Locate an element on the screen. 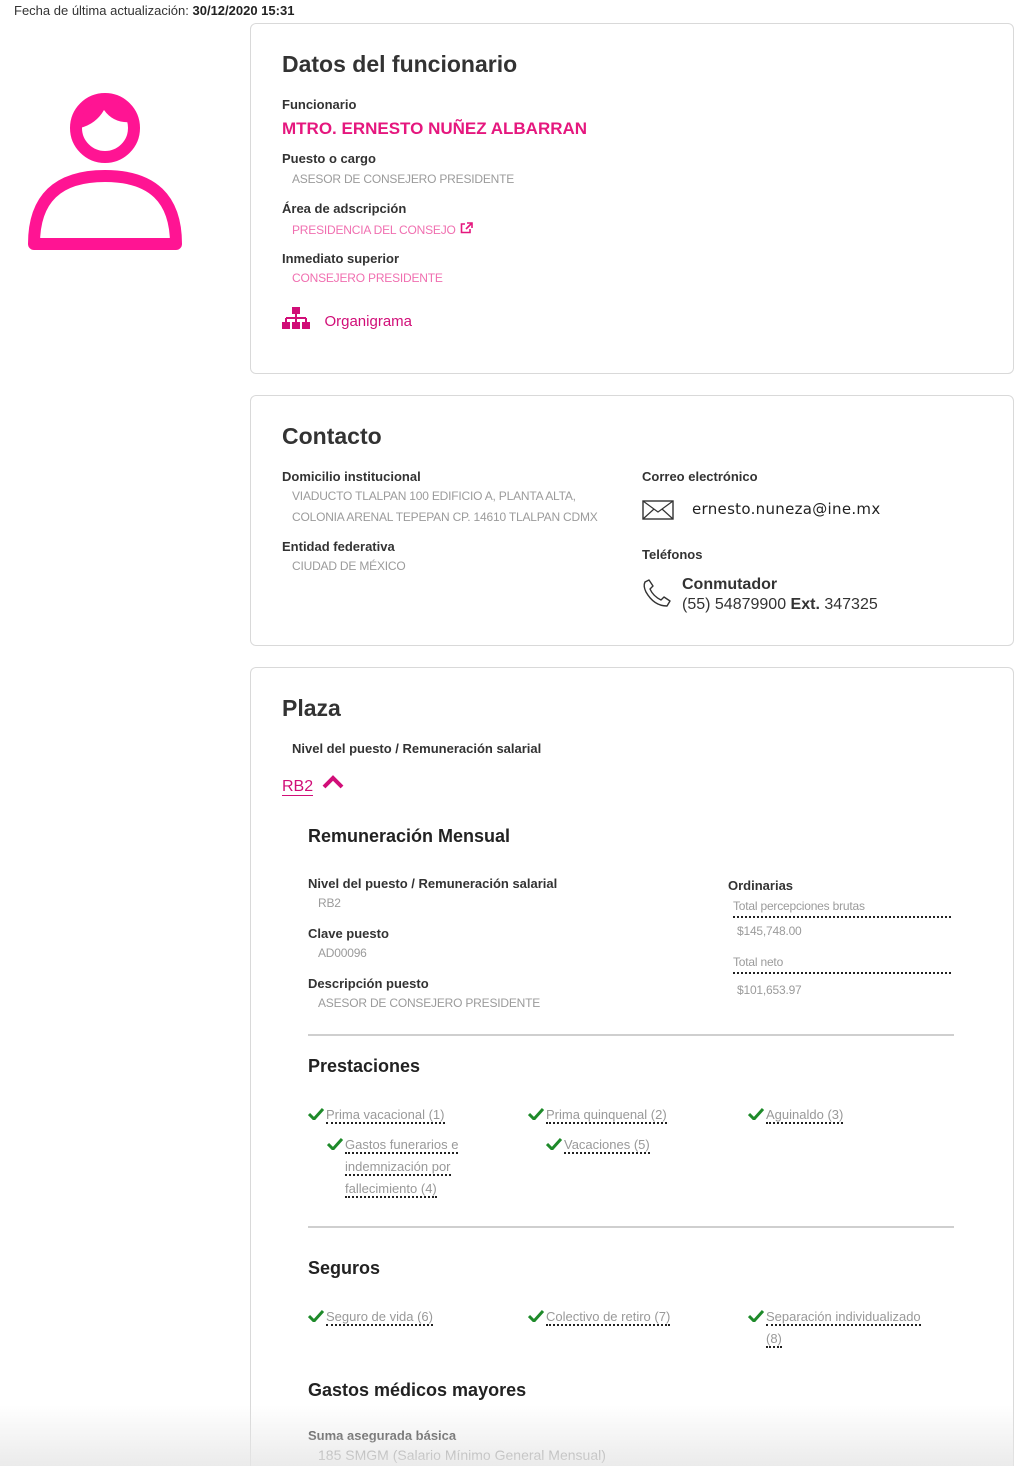  prestacion-label: Gastos funerarios e is located at coordinates (402, 1145).